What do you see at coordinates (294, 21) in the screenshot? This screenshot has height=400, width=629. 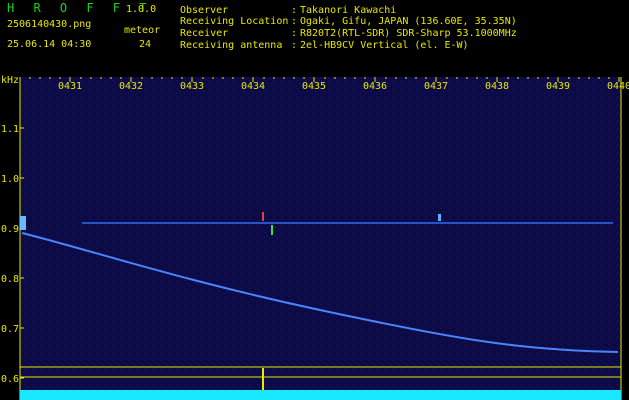 I see `location-colon: :` at bounding box center [294, 21].